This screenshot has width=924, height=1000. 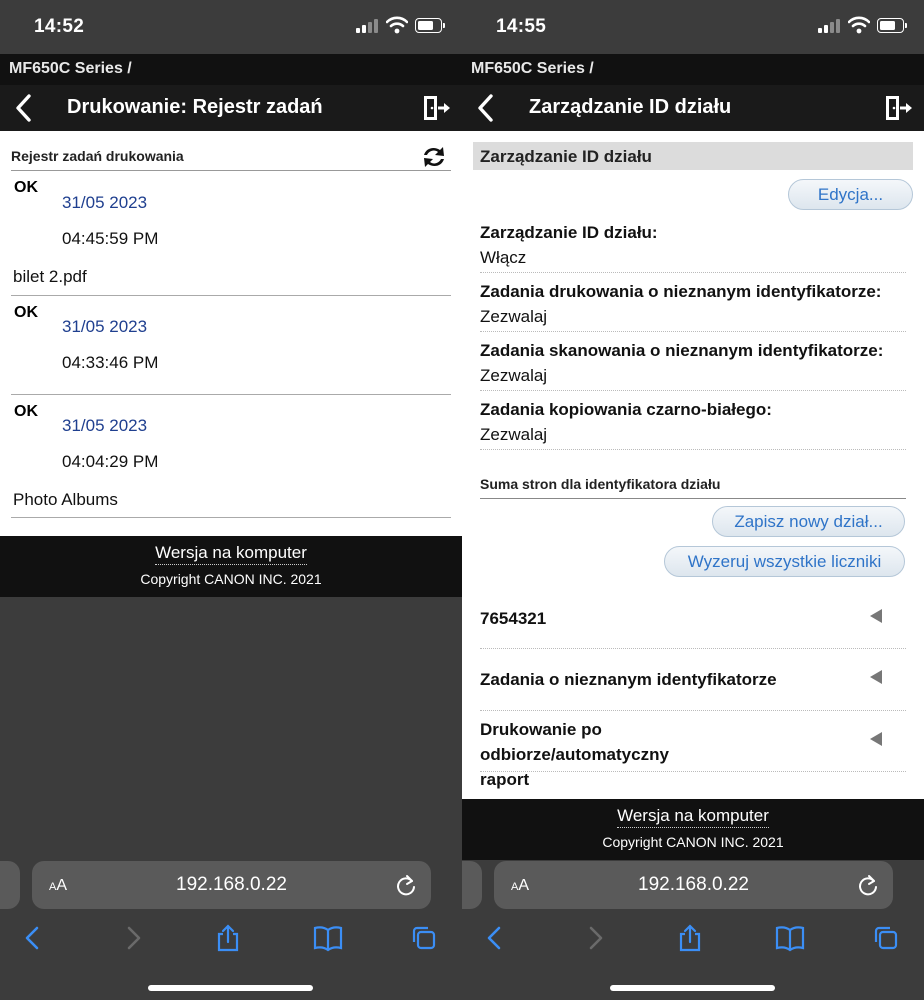 What do you see at coordinates (231, 456) in the screenshot?
I see `job-row: OK 31/05 2023 04:04:29 PM Photo Albums` at bounding box center [231, 456].